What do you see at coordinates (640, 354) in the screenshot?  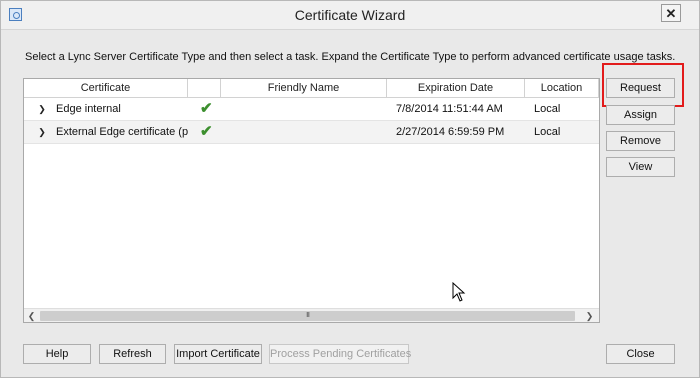 I see `close-button: Close` at bounding box center [640, 354].